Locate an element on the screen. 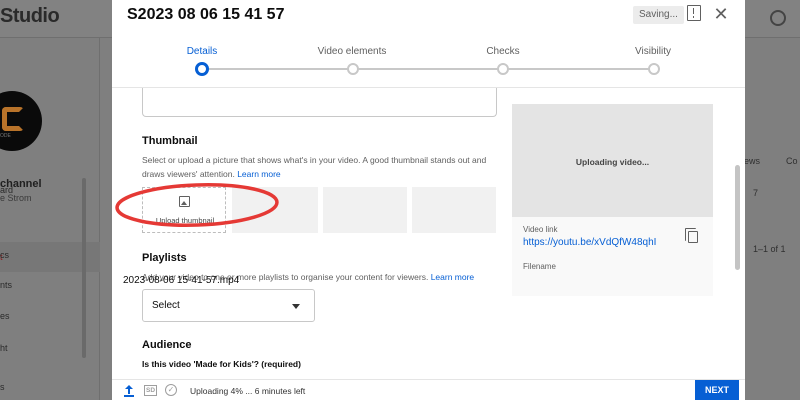 This screenshot has height=400, width=800. video-link-label: Video link is located at coordinates (540, 229).